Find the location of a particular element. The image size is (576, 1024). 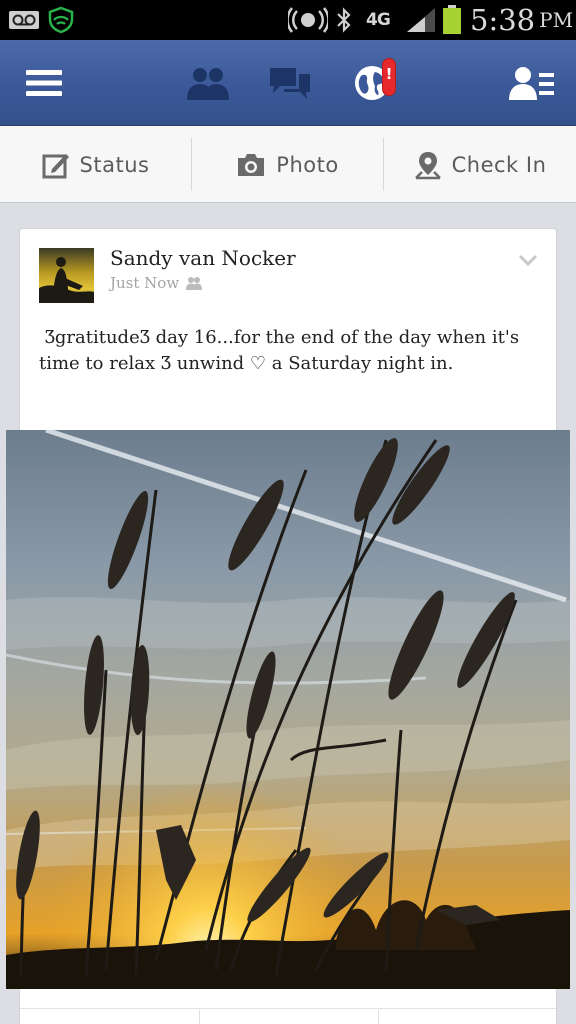

nfc-icon is located at coordinates (308, 20).